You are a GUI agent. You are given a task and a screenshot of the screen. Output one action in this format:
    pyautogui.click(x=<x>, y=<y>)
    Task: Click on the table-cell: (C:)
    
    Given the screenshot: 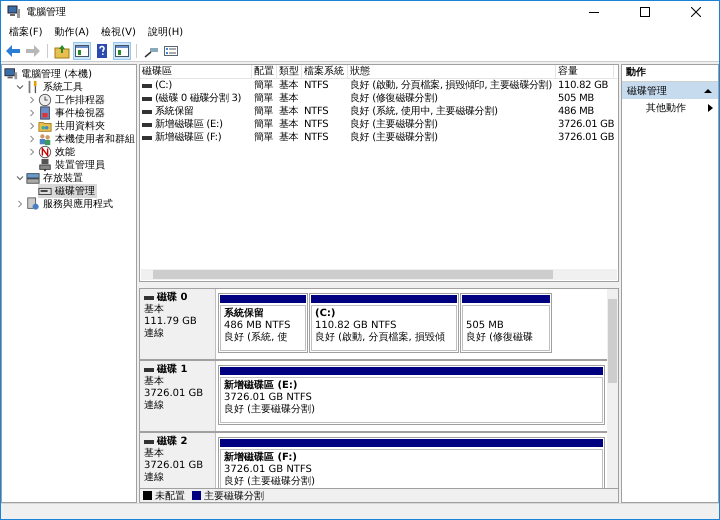 What is the action you would take?
    pyautogui.click(x=163, y=85)
    